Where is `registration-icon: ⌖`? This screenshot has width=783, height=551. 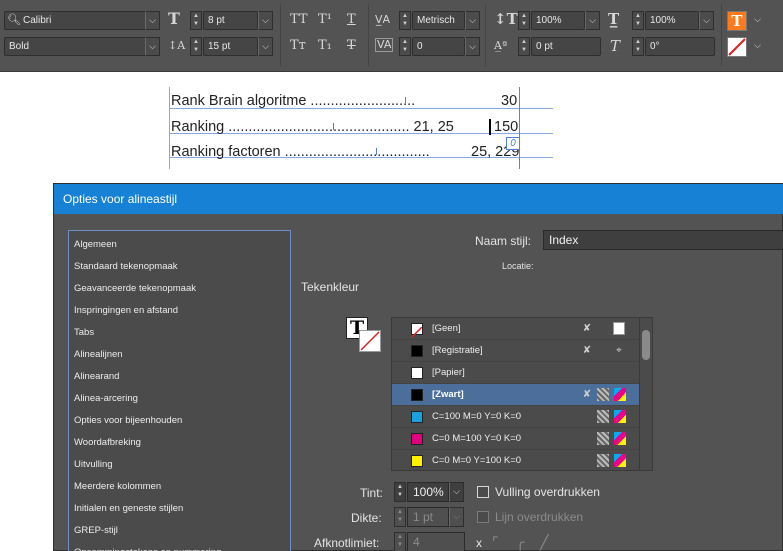 registration-icon: ⌖ is located at coordinates (619, 350).